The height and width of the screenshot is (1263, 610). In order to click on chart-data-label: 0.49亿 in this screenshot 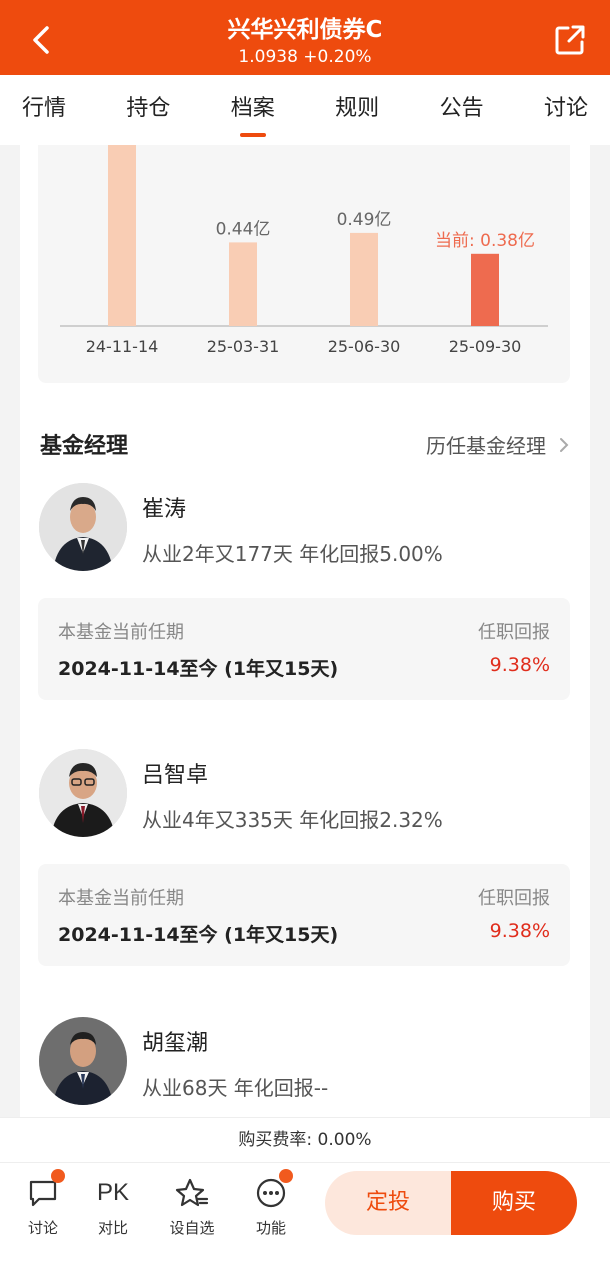, I will do `click(364, 220)`.